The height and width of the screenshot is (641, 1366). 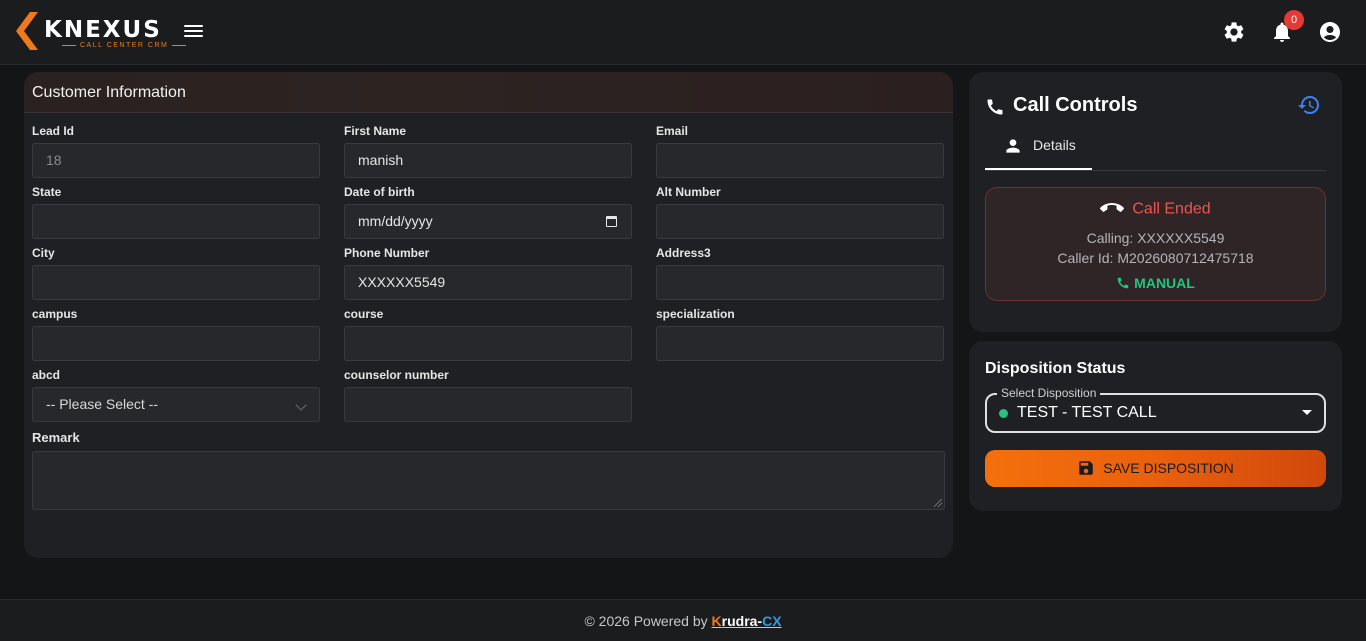 I want to click on brand-name: KNEXUS, so click(x=103, y=30).